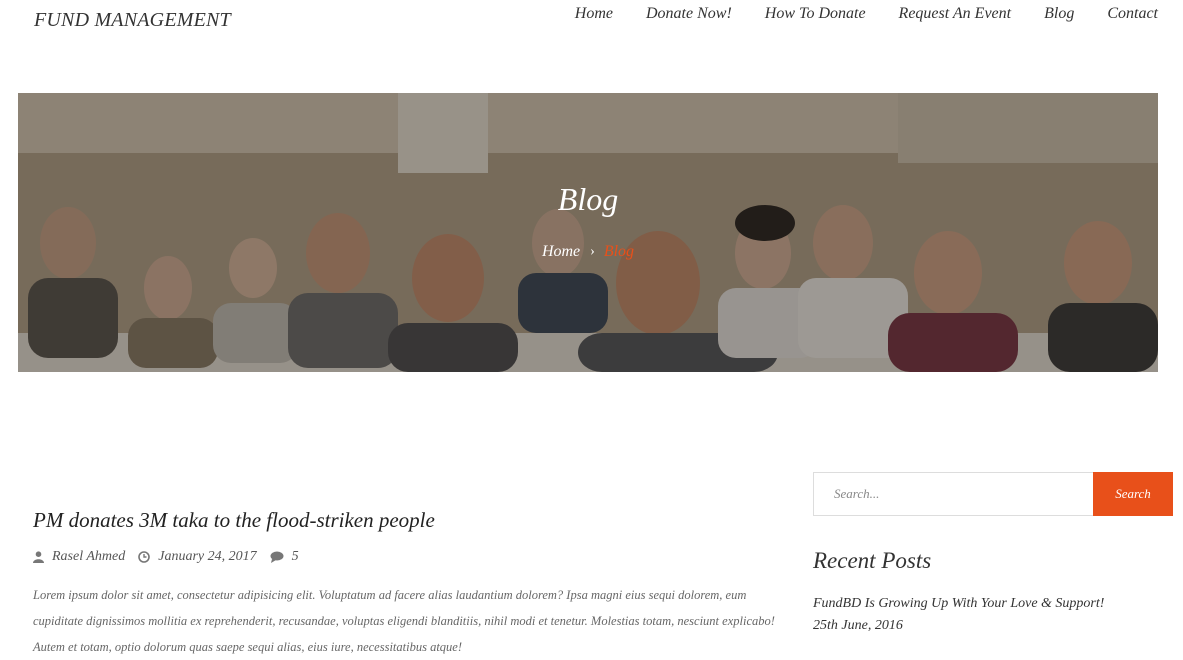  What do you see at coordinates (277, 557) in the screenshot?
I see `comment-icon` at bounding box center [277, 557].